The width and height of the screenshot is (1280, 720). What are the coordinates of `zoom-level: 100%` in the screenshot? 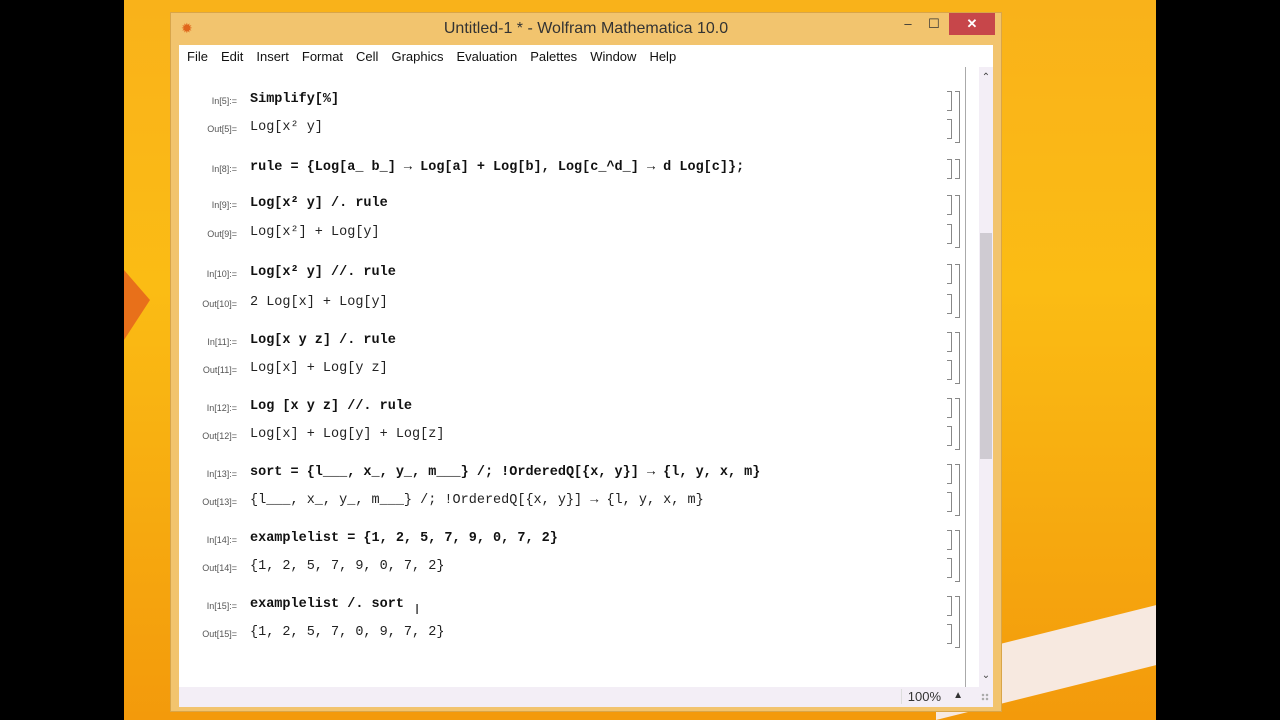 It's located at (920, 696).